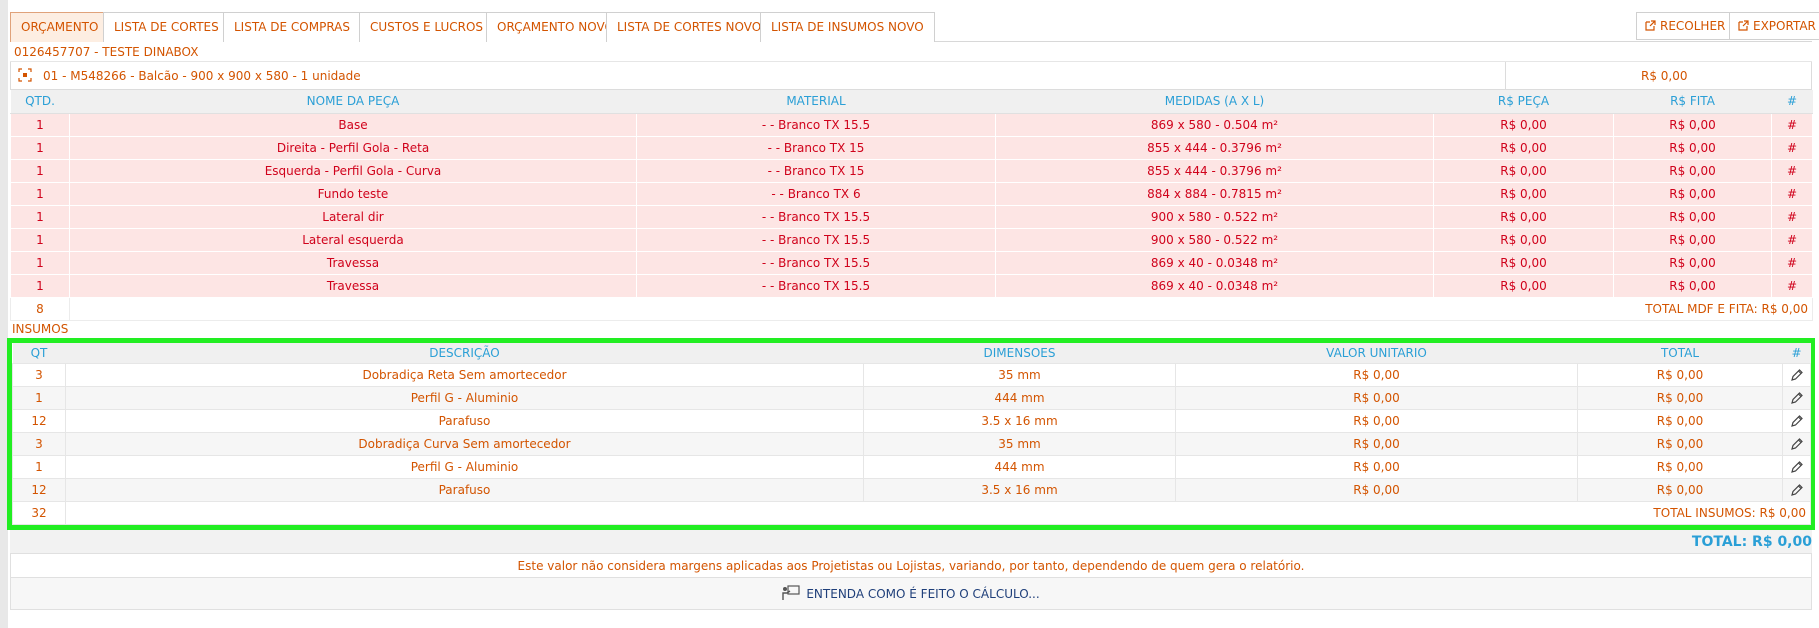 The width and height of the screenshot is (1819, 628). I want to click on external-link-icon, so click(1650, 25).